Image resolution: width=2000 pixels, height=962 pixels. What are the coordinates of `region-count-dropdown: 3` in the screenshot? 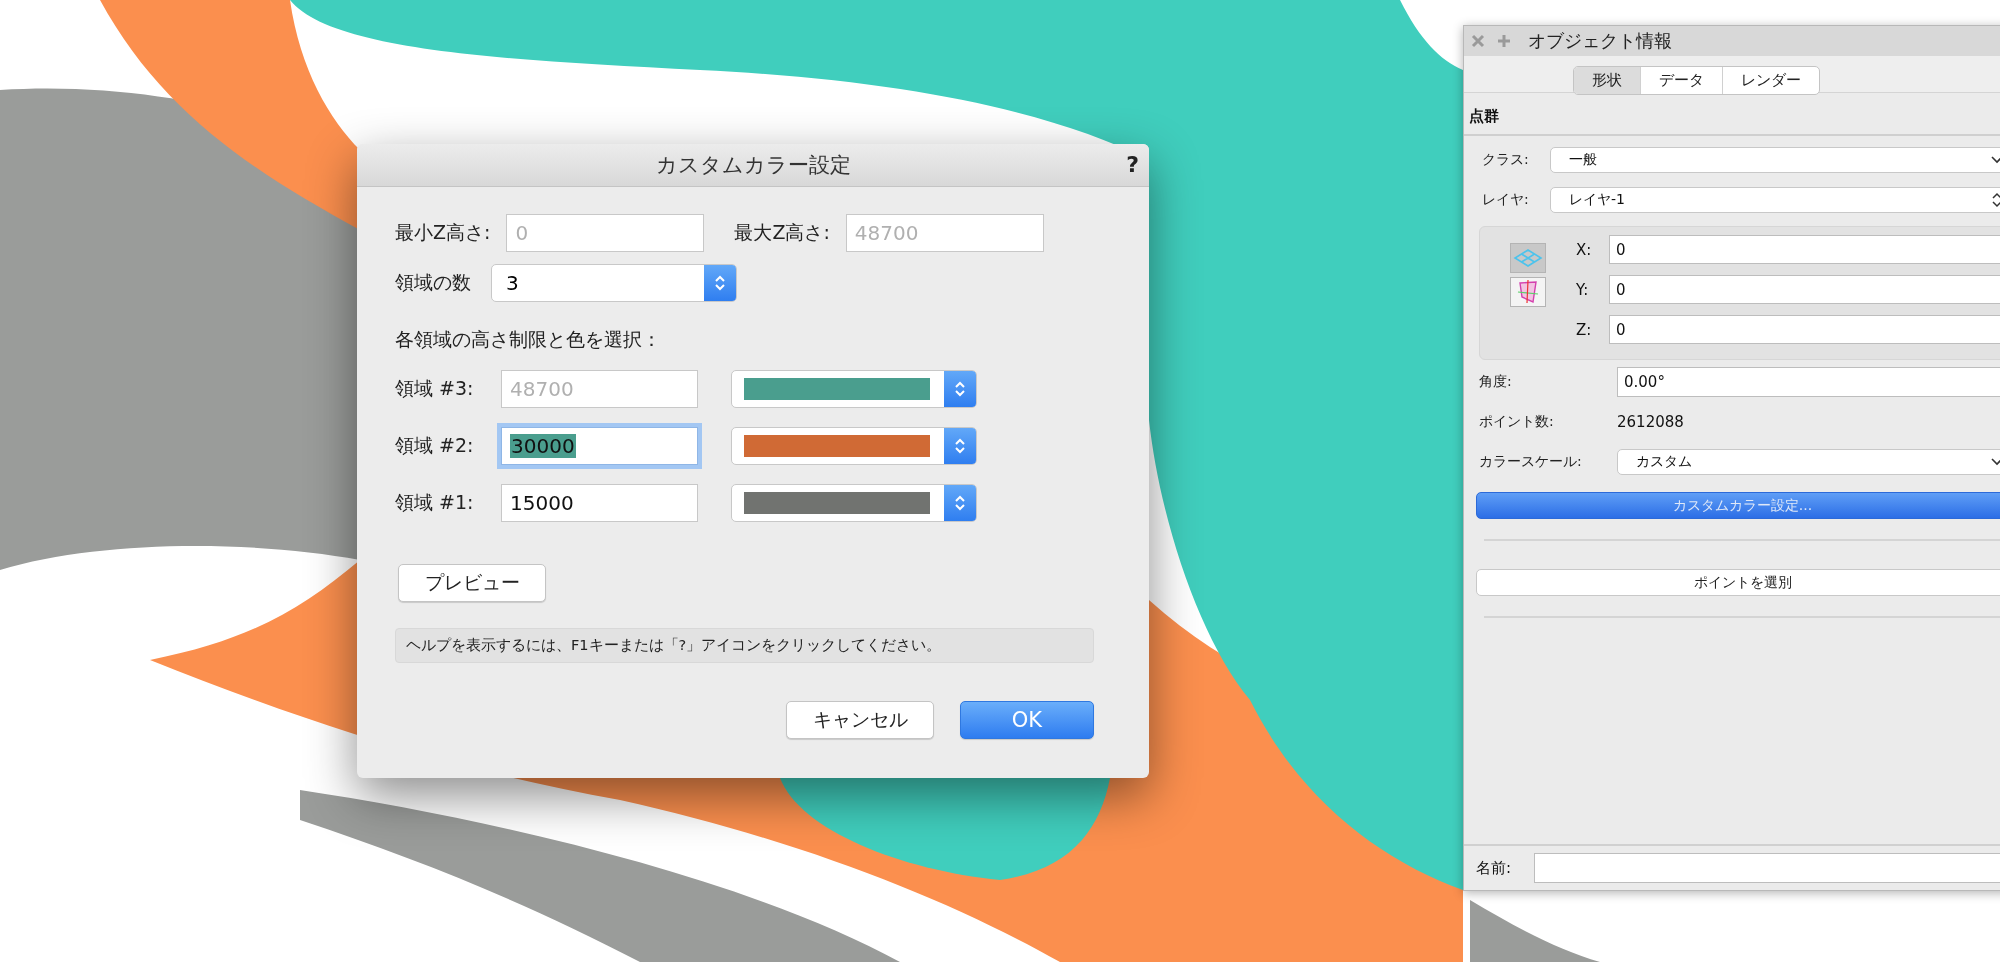 It's located at (614, 283).